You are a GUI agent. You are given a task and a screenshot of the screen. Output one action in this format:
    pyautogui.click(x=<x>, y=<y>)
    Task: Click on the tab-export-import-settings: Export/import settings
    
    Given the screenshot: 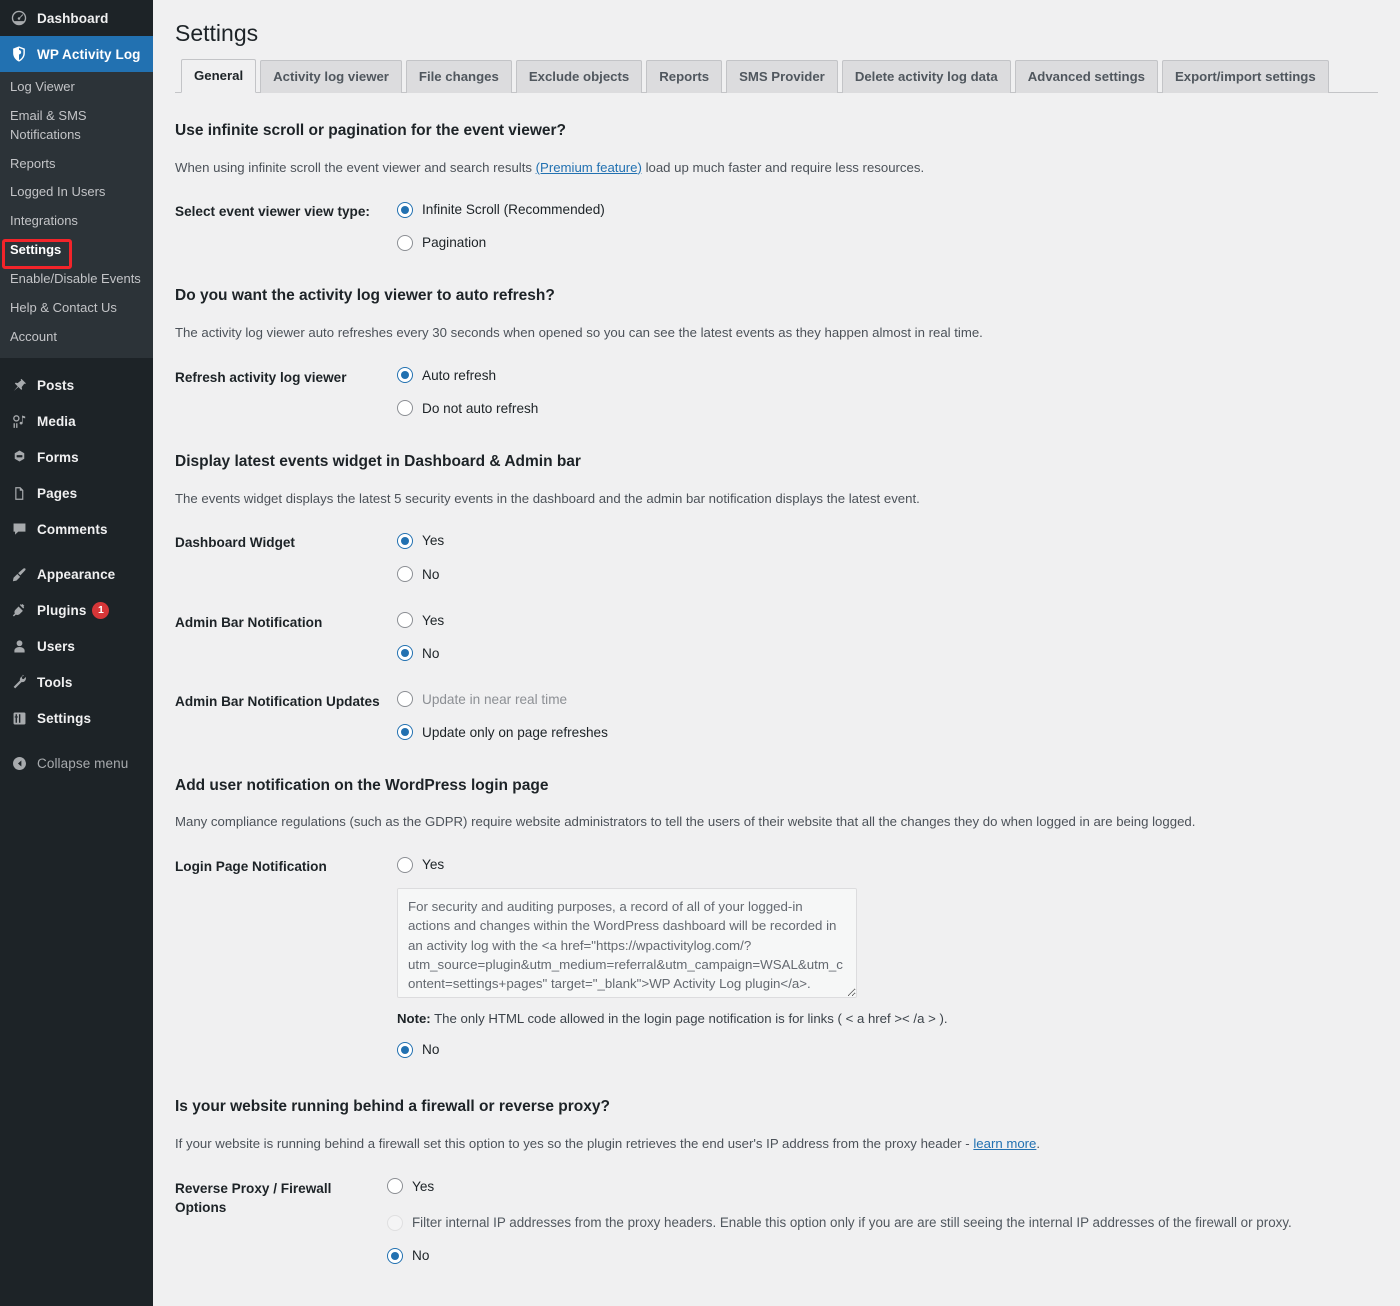 What is the action you would take?
    pyautogui.click(x=1245, y=76)
    